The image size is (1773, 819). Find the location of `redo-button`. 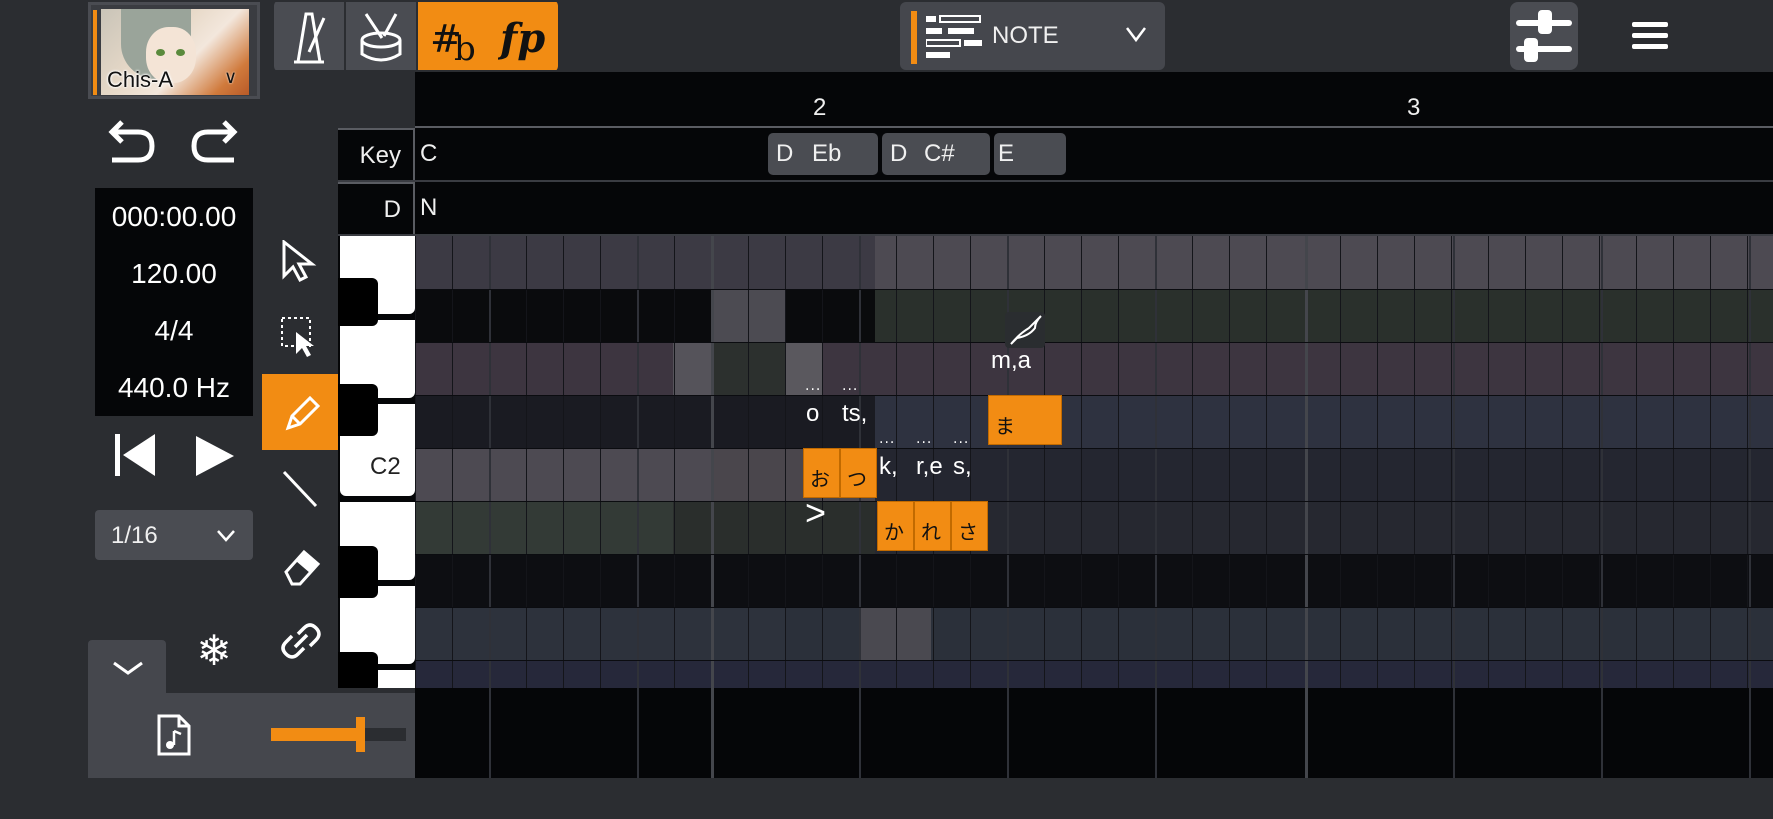

redo-button is located at coordinates (216, 145).